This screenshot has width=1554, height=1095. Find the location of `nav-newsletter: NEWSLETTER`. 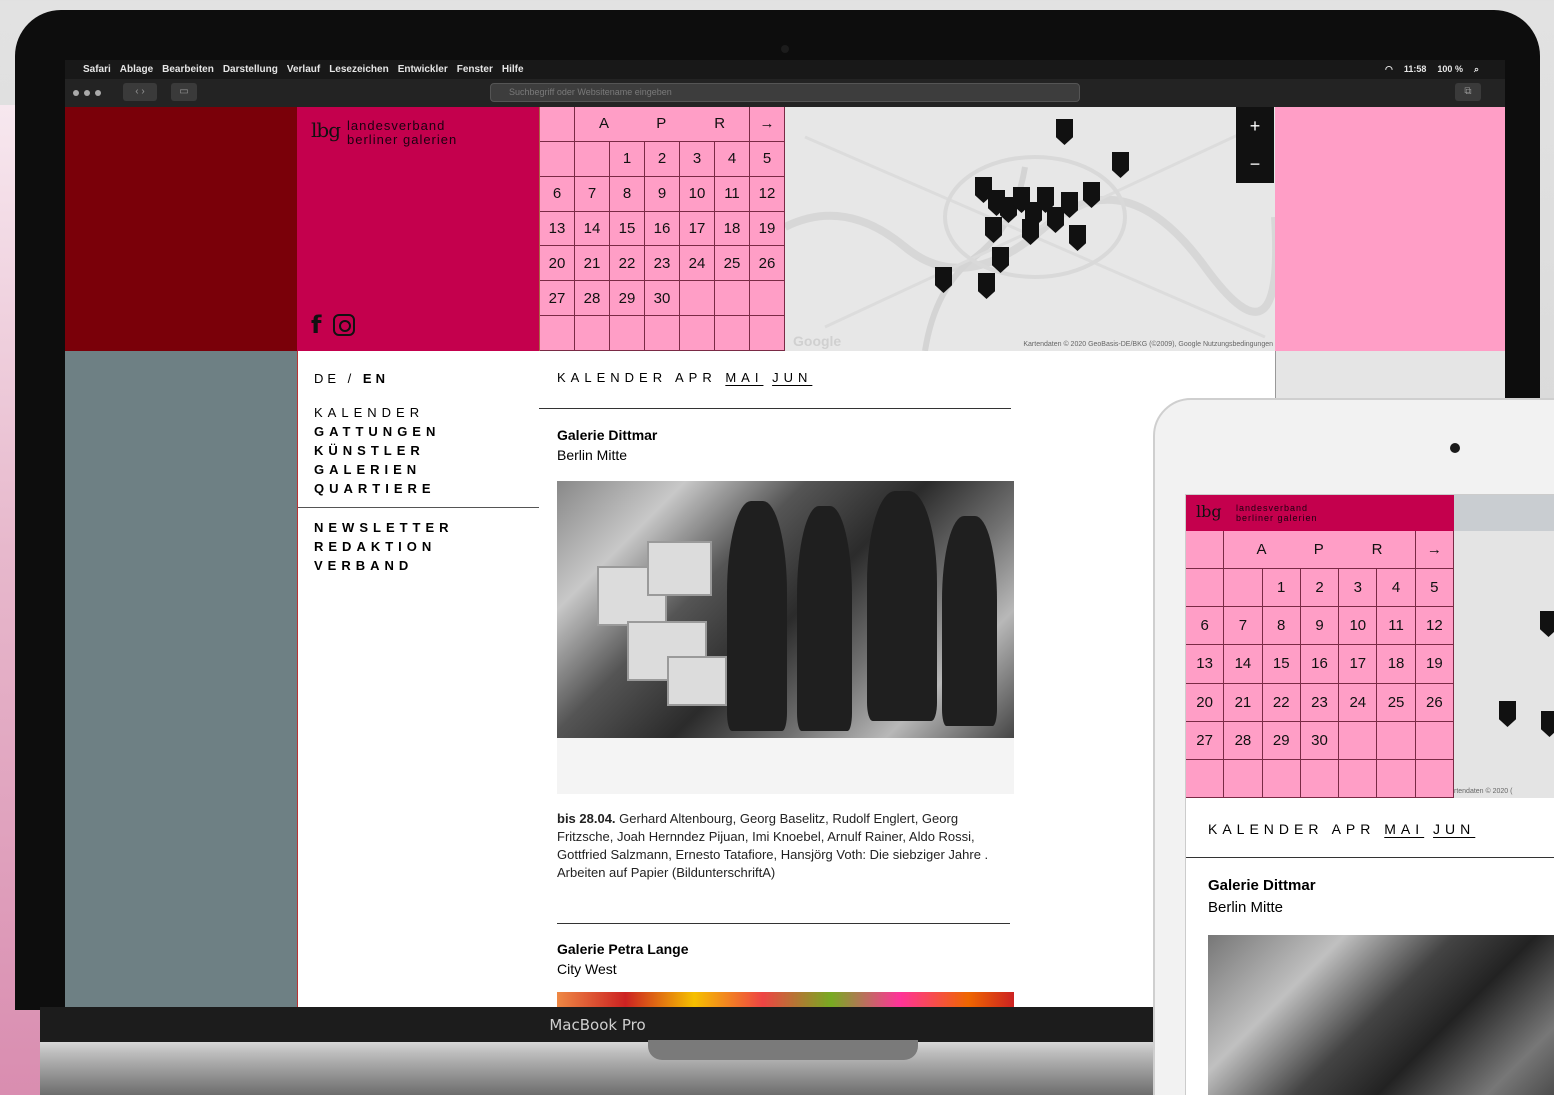

nav-newsletter: NEWSLETTER is located at coordinates (384, 527).